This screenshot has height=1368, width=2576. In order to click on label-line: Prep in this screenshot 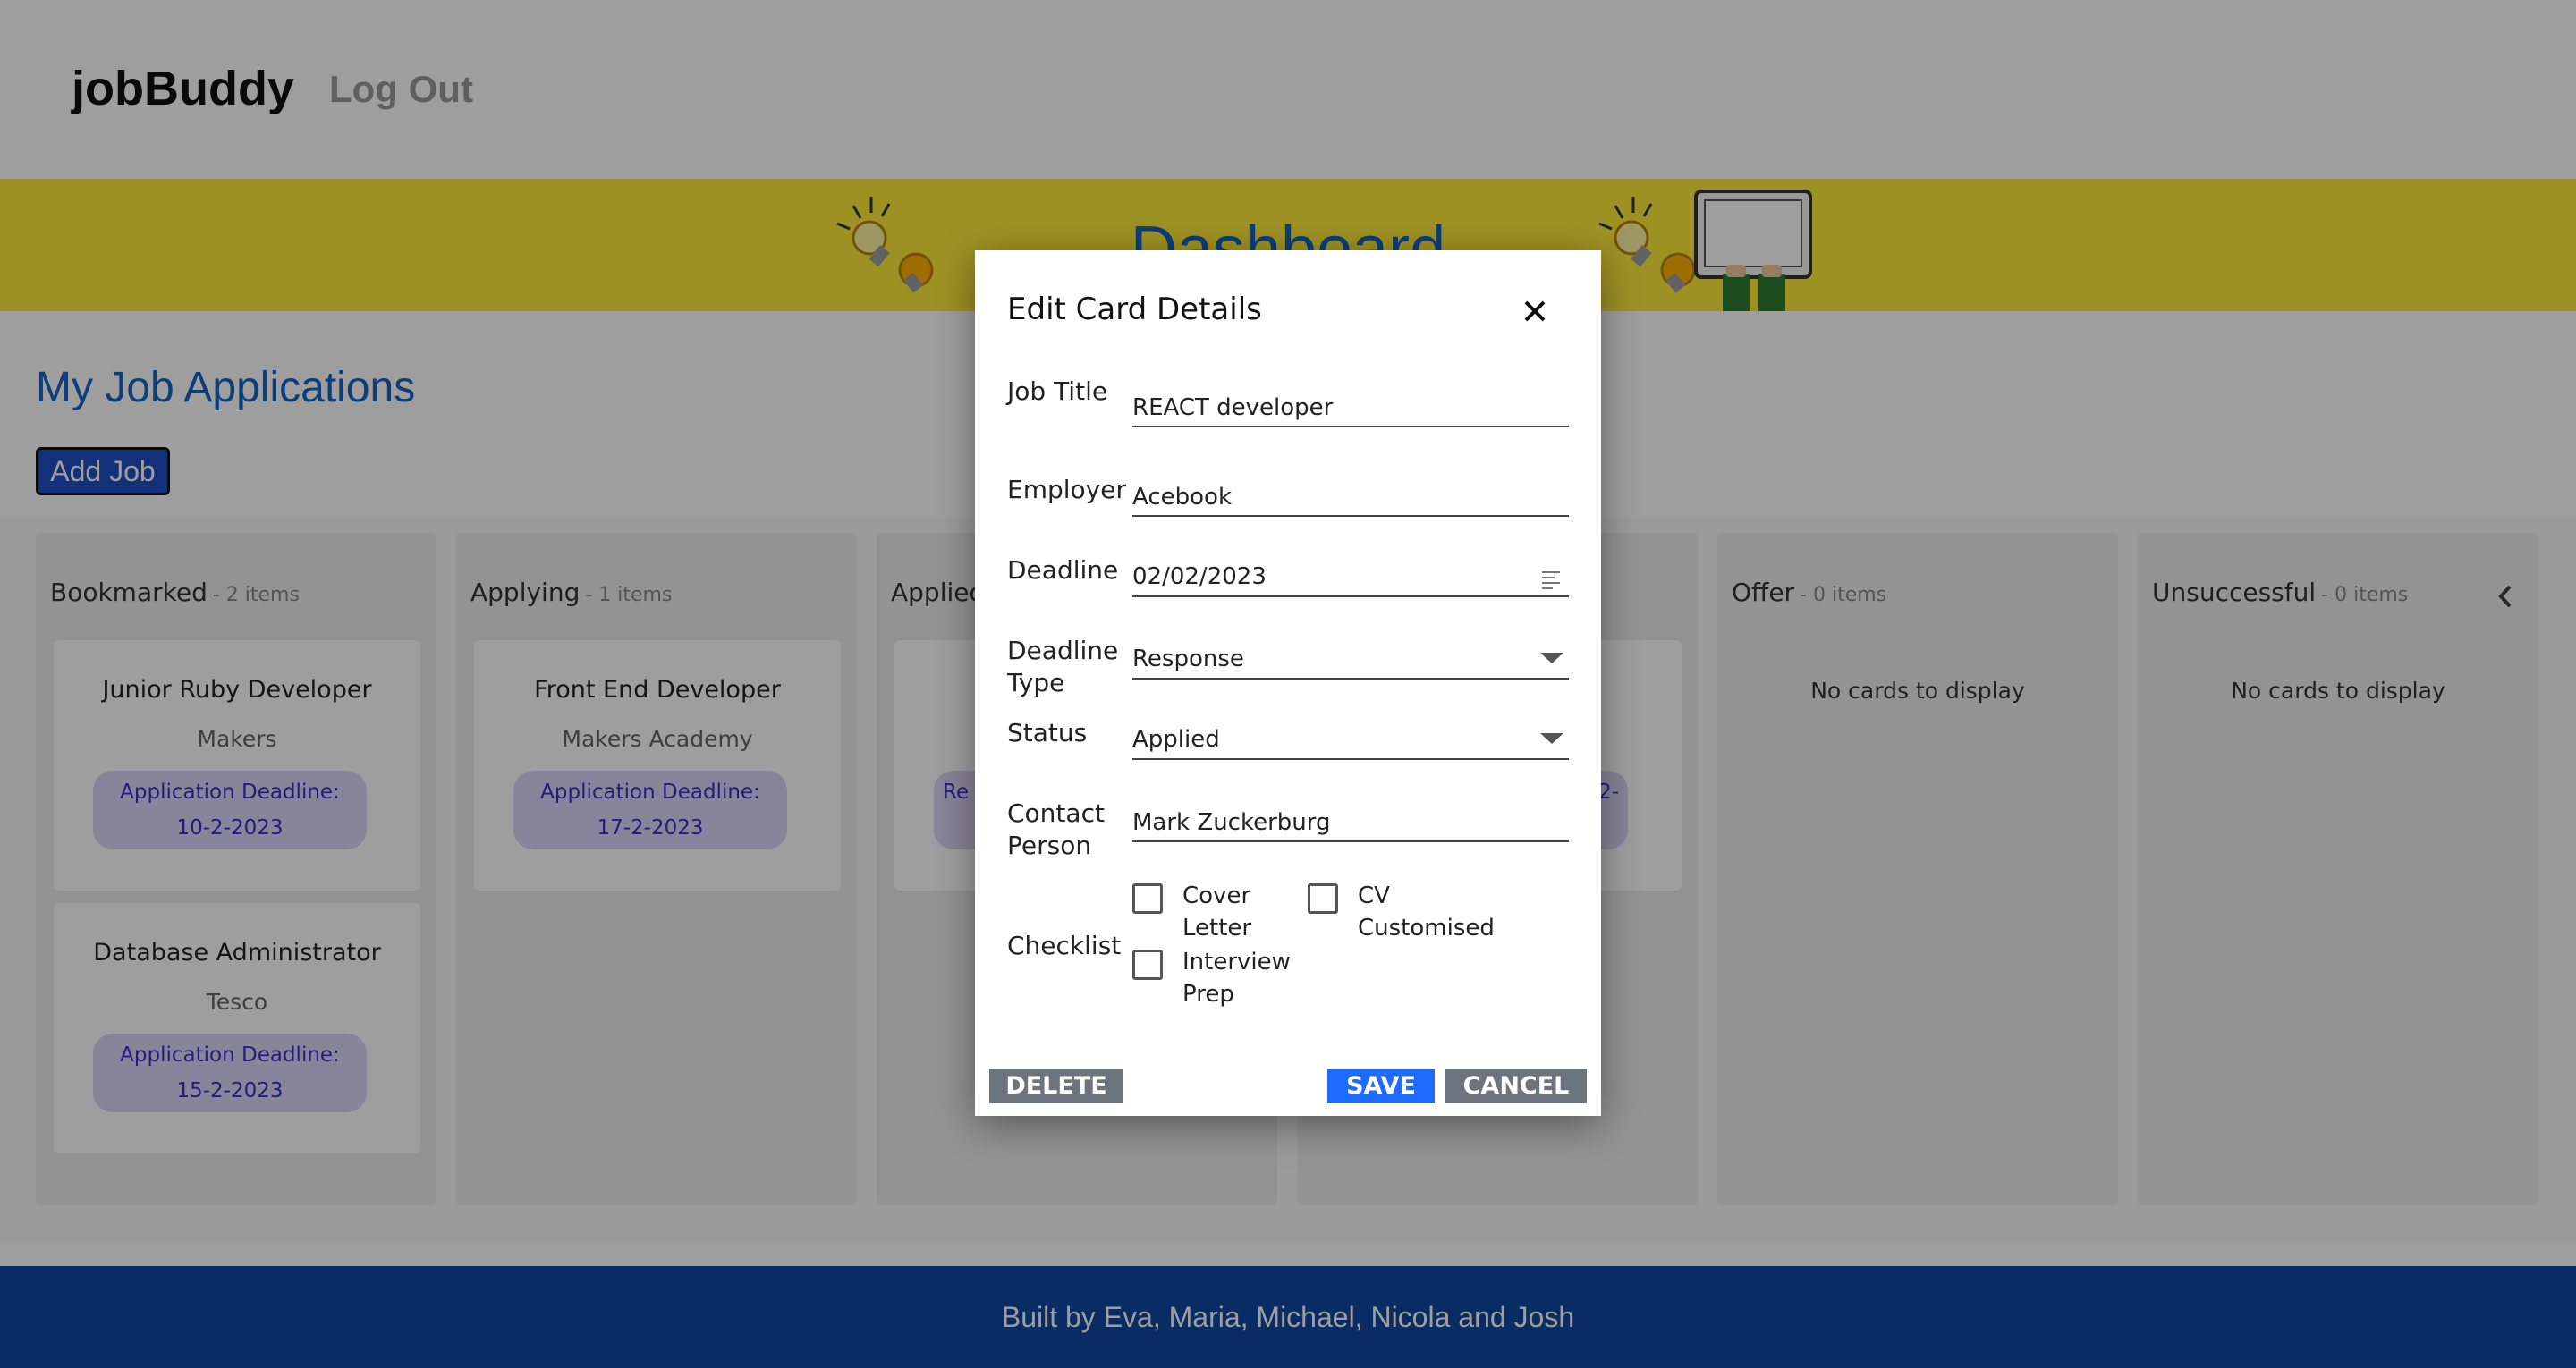, I will do `click(1208, 994)`.